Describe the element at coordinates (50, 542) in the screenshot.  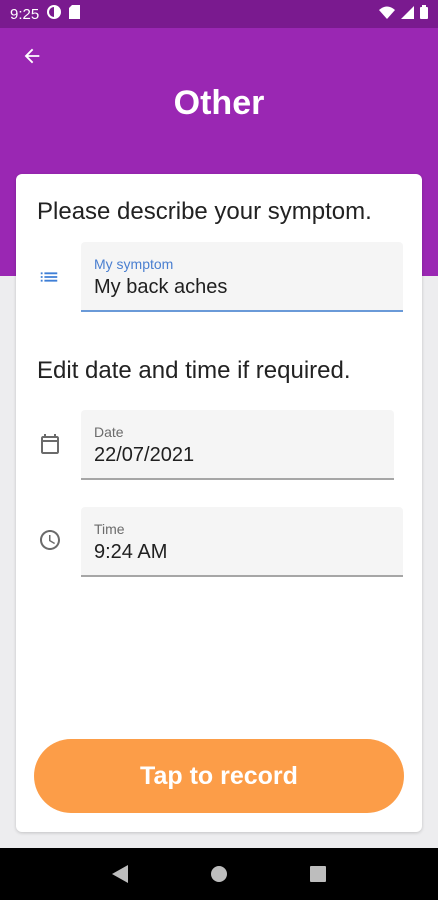
I see `clock-icon` at that location.